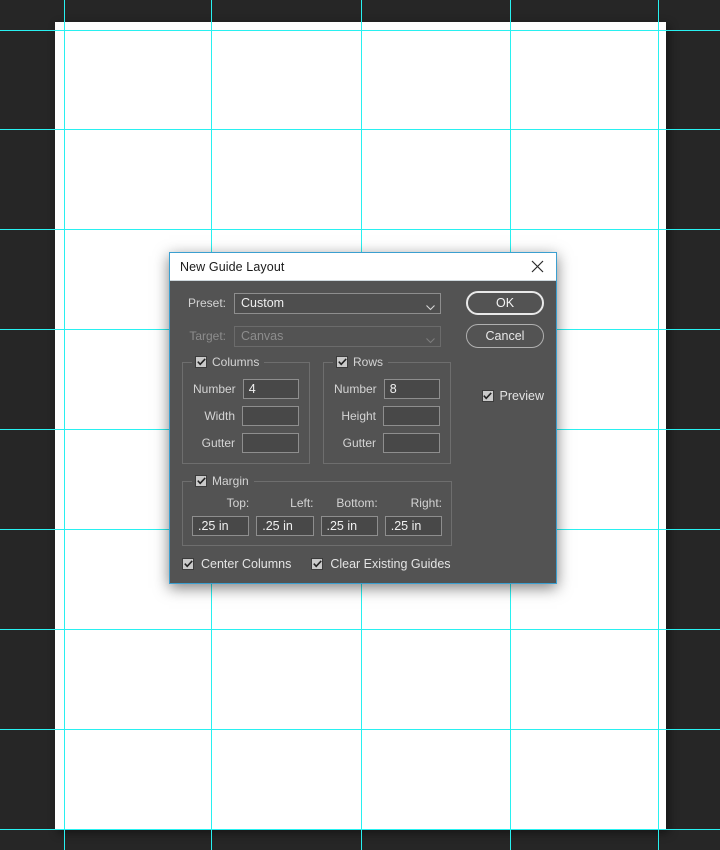 The height and width of the screenshot is (850, 720). What do you see at coordinates (201, 481) in the screenshot?
I see `margin-checkbox` at bounding box center [201, 481].